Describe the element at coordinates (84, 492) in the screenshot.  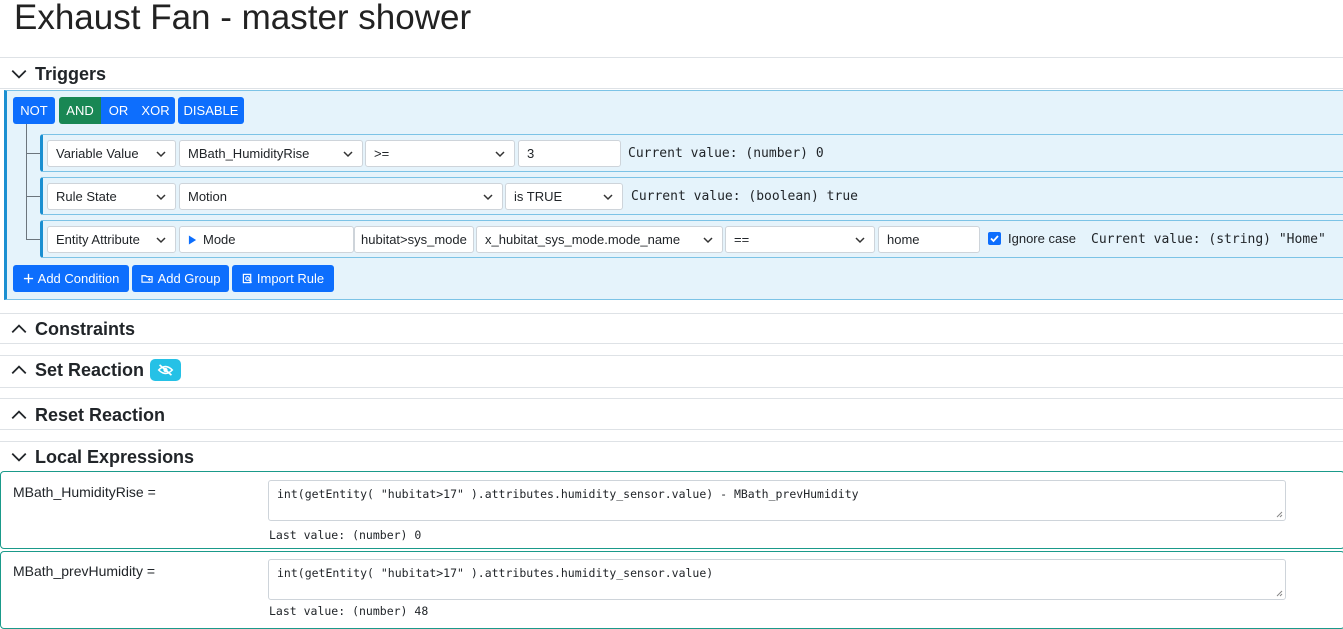
I see `expression-name: MBath_HumidityRise =` at that location.